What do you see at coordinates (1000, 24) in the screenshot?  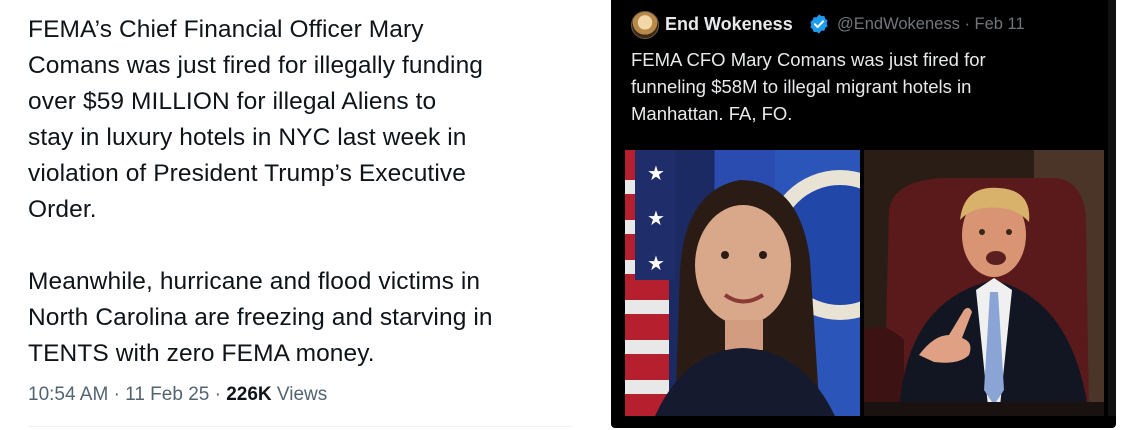 I see `quoted-tweet-date: Feb 11` at bounding box center [1000, 24].